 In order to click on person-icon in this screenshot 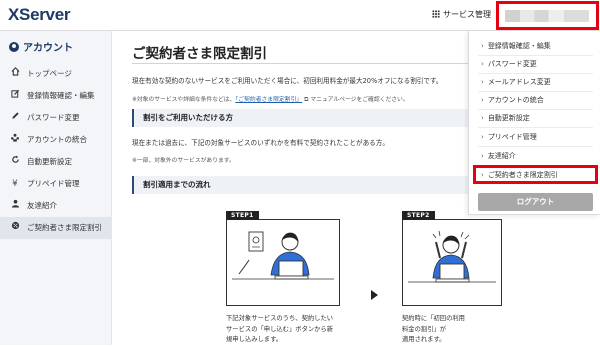, I will do `click(15, 206)`.